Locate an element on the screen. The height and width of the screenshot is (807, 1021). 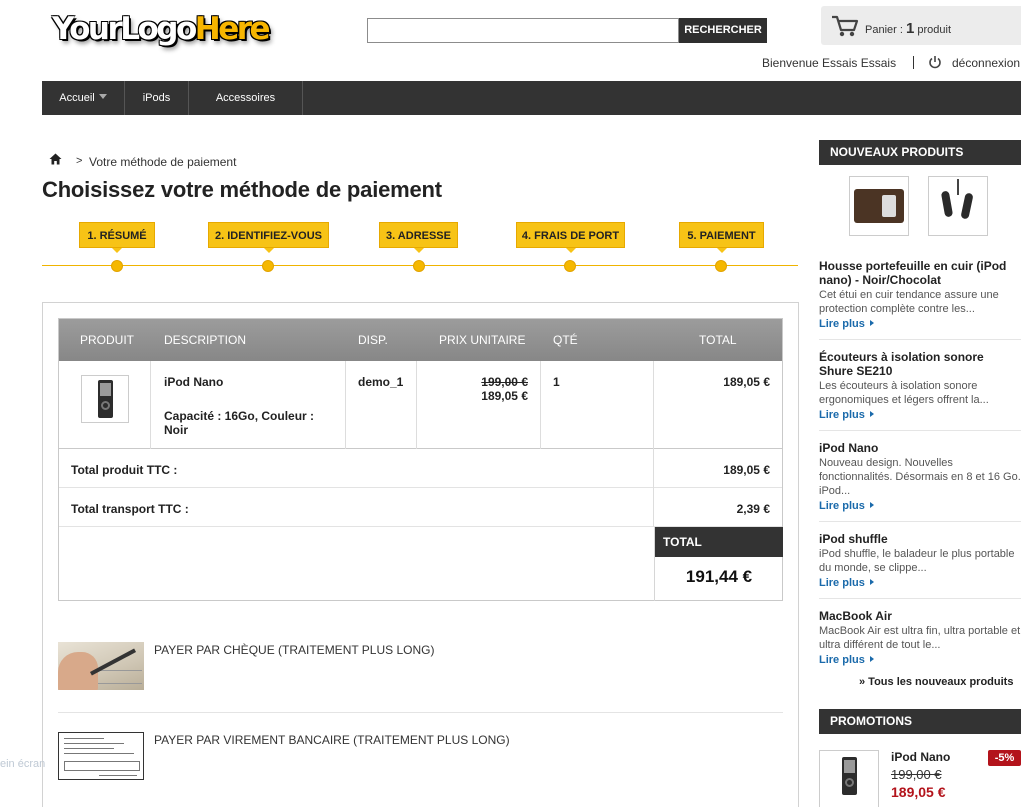
grand-total-value: 191,44 € is located at coordinates (719, 576).